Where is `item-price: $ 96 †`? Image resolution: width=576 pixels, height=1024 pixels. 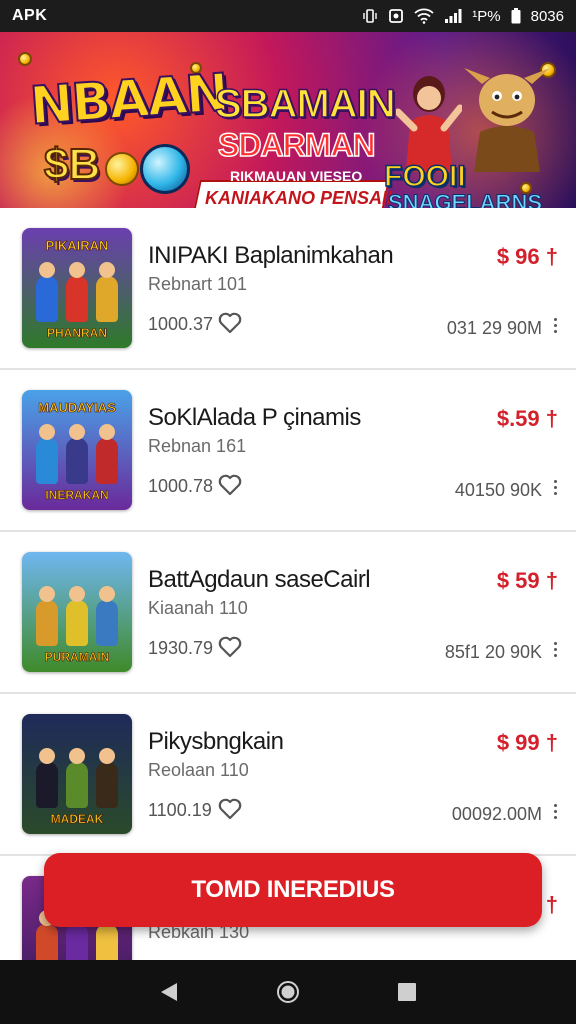
item-price: $ 96 † is located at coordinates (527, 256).